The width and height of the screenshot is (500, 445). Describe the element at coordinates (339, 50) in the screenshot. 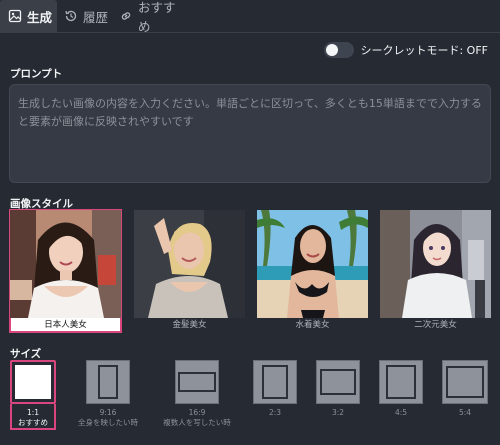

I see `secret-mode-toggle` at that location.